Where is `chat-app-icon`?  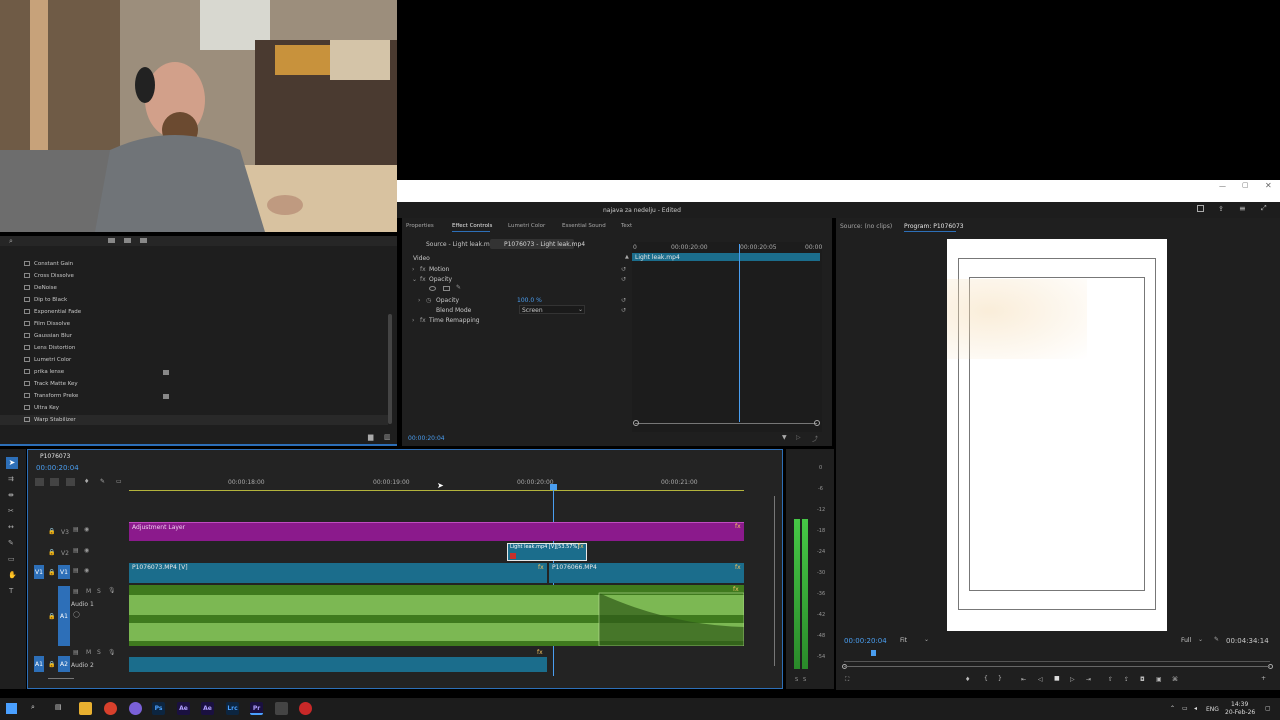
chat-app-icon is located at coordinates (135, 708).